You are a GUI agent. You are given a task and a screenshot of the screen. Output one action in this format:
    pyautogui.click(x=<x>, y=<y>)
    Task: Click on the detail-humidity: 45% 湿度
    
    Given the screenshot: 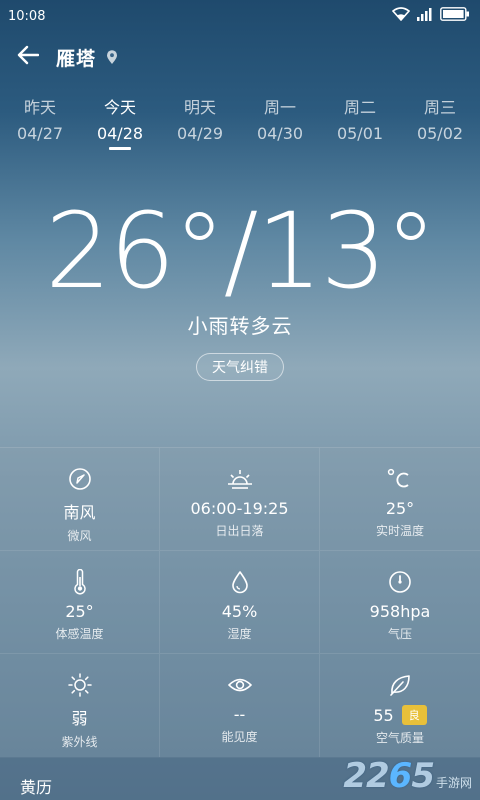 What is the action you would take?
    pyautogui.click(x=240, y=602)
    